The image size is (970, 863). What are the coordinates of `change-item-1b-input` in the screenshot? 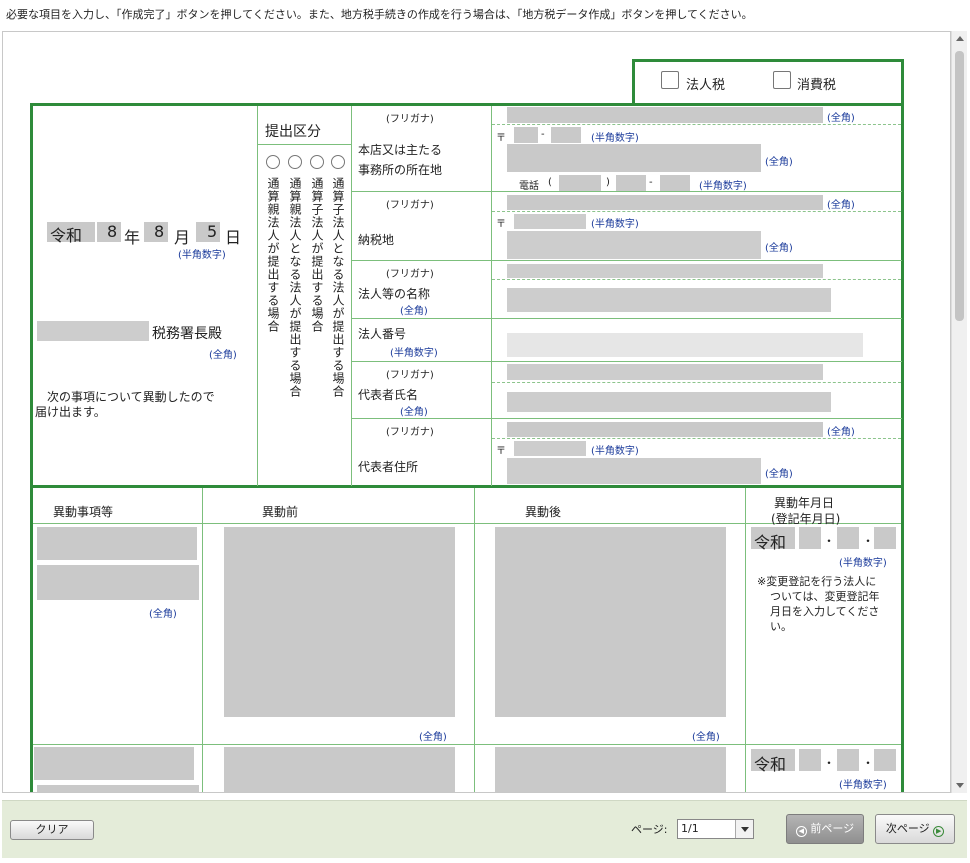 It's located at (118, 582).